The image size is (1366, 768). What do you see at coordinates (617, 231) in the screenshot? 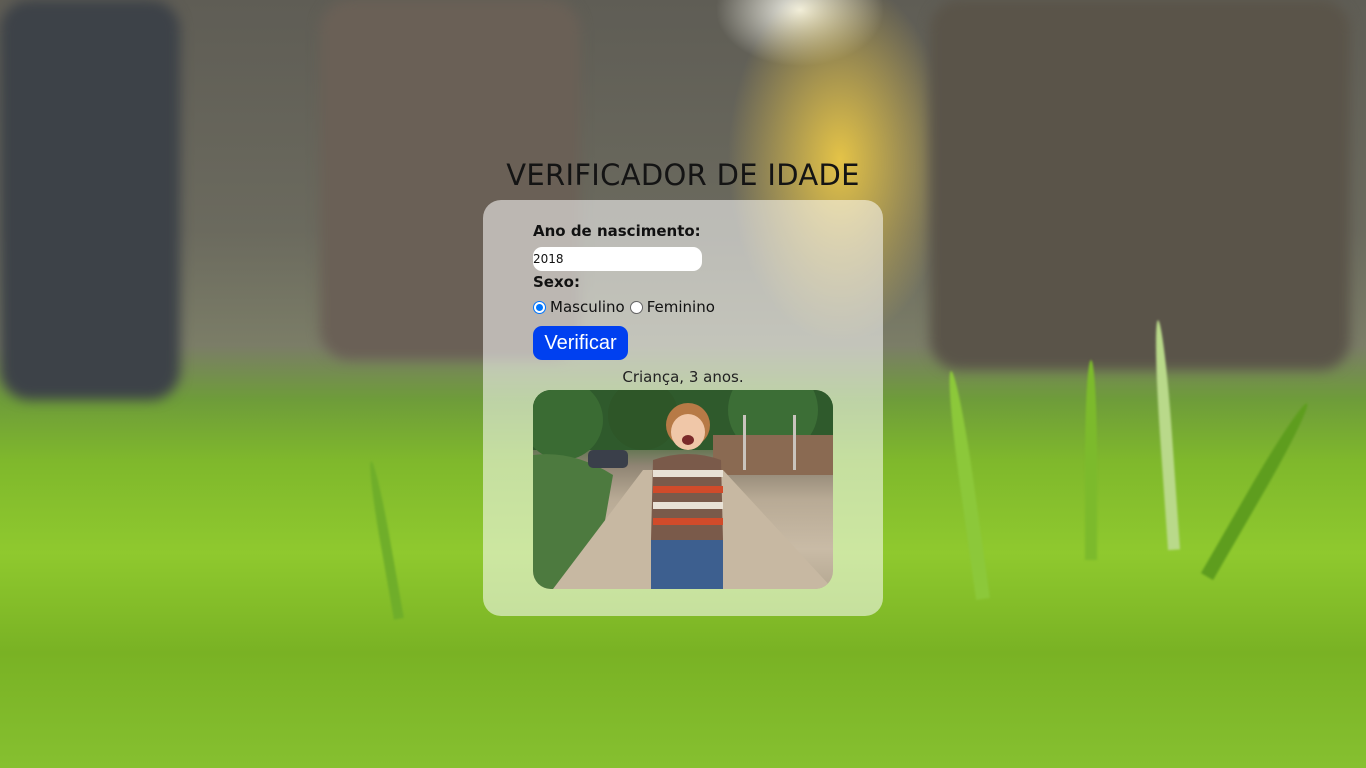
I see `year-label: Ano de nascimento:` at bounding box center [617, 231].